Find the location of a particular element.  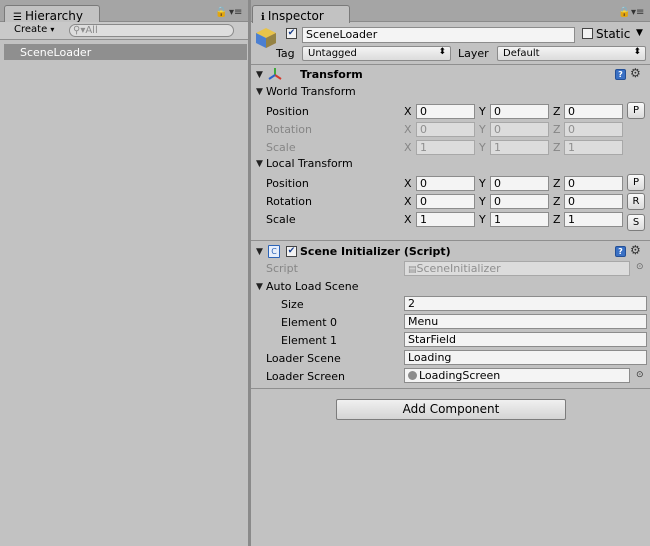

tab-hierarchy: ☰ Hierarchy is located at coordinates (52, 14).